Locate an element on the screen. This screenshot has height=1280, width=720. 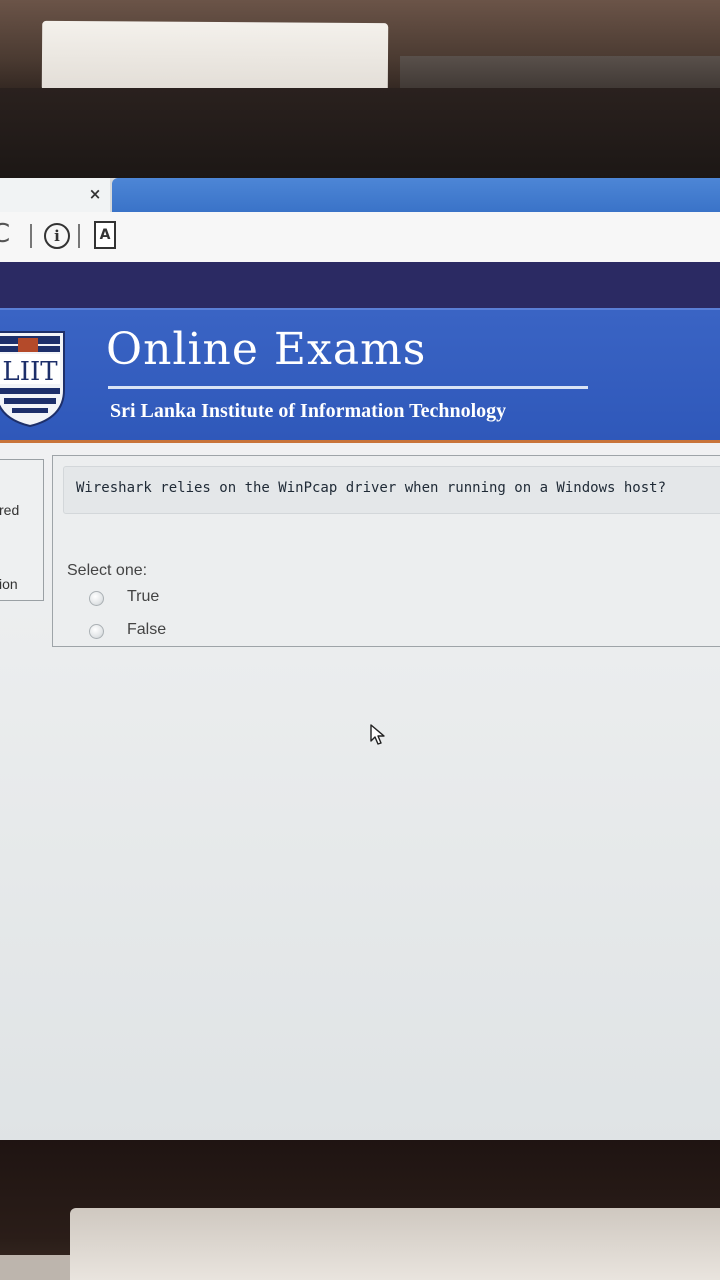
page-title: Online Exams is located at coordinates (266, 349).